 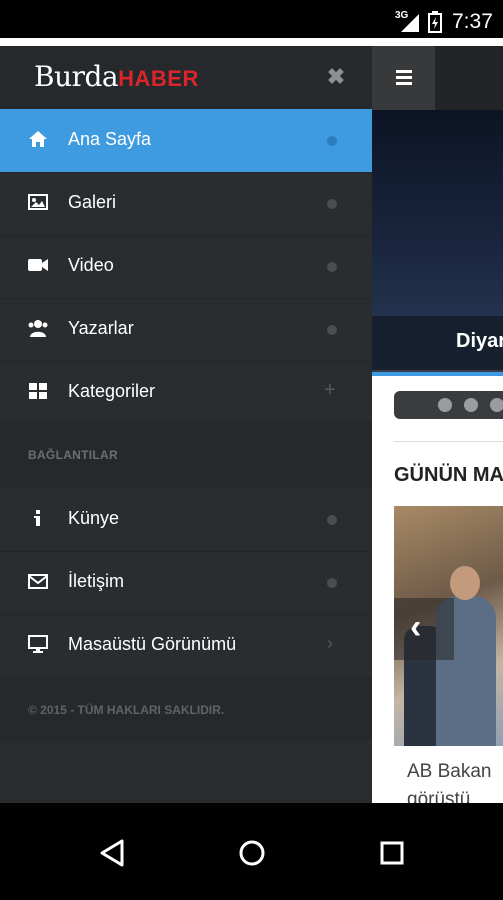 I want to click on drawer-footer: © 2015 - TÜM HAKLARI SAKLIDIR., so click(x=186, y=708).